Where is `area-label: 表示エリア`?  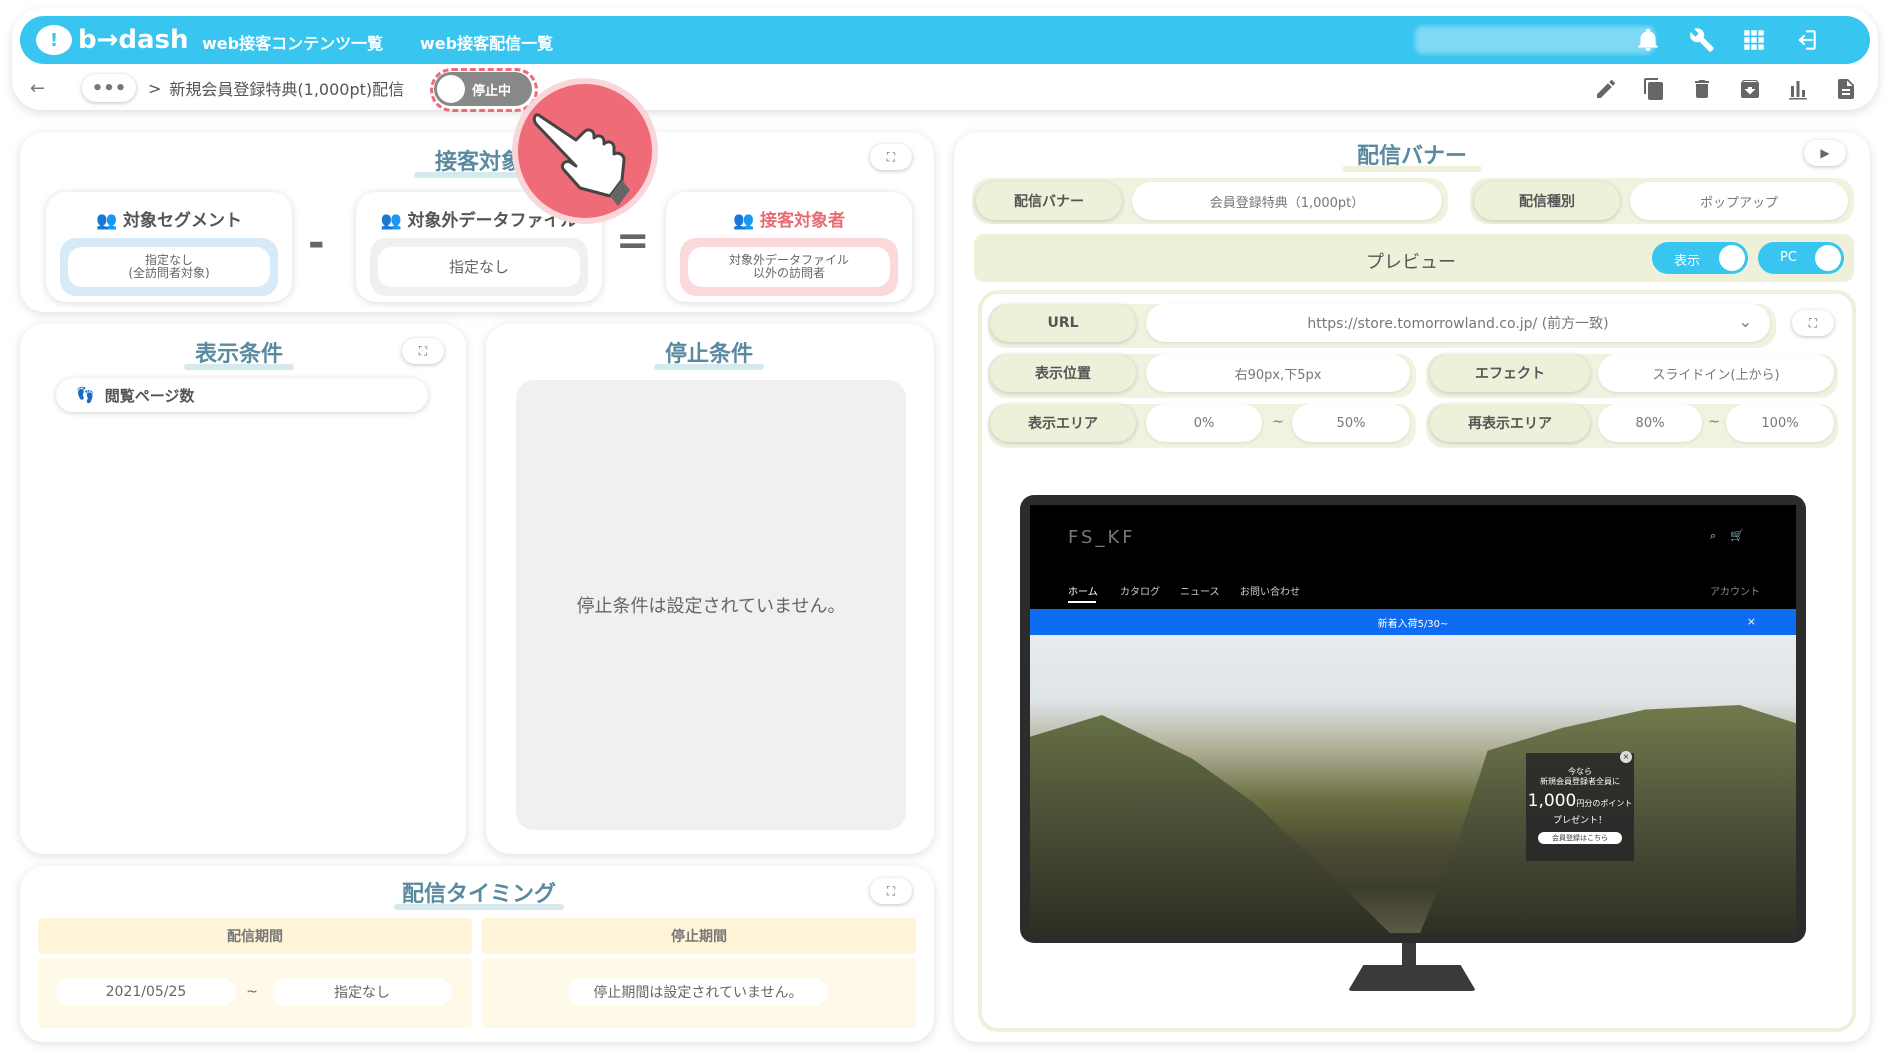
area-label: 表示エリア is located at coordinates (1063, 423).